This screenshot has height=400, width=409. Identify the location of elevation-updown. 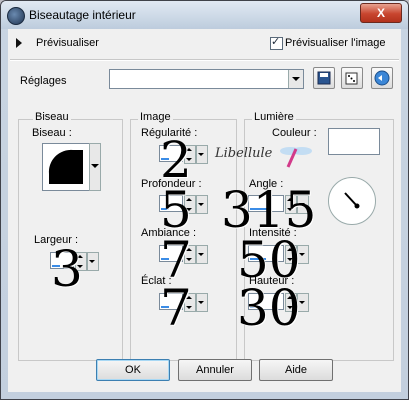
(291, 302).